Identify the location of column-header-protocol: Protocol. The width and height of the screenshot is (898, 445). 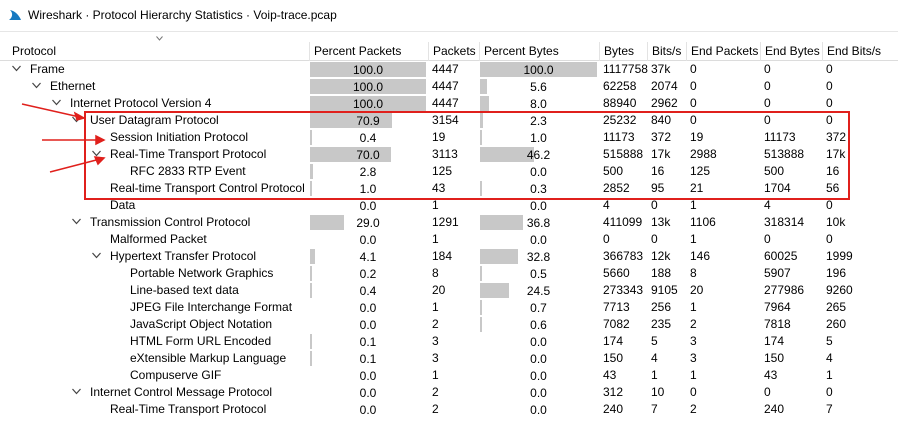
(154, 51).